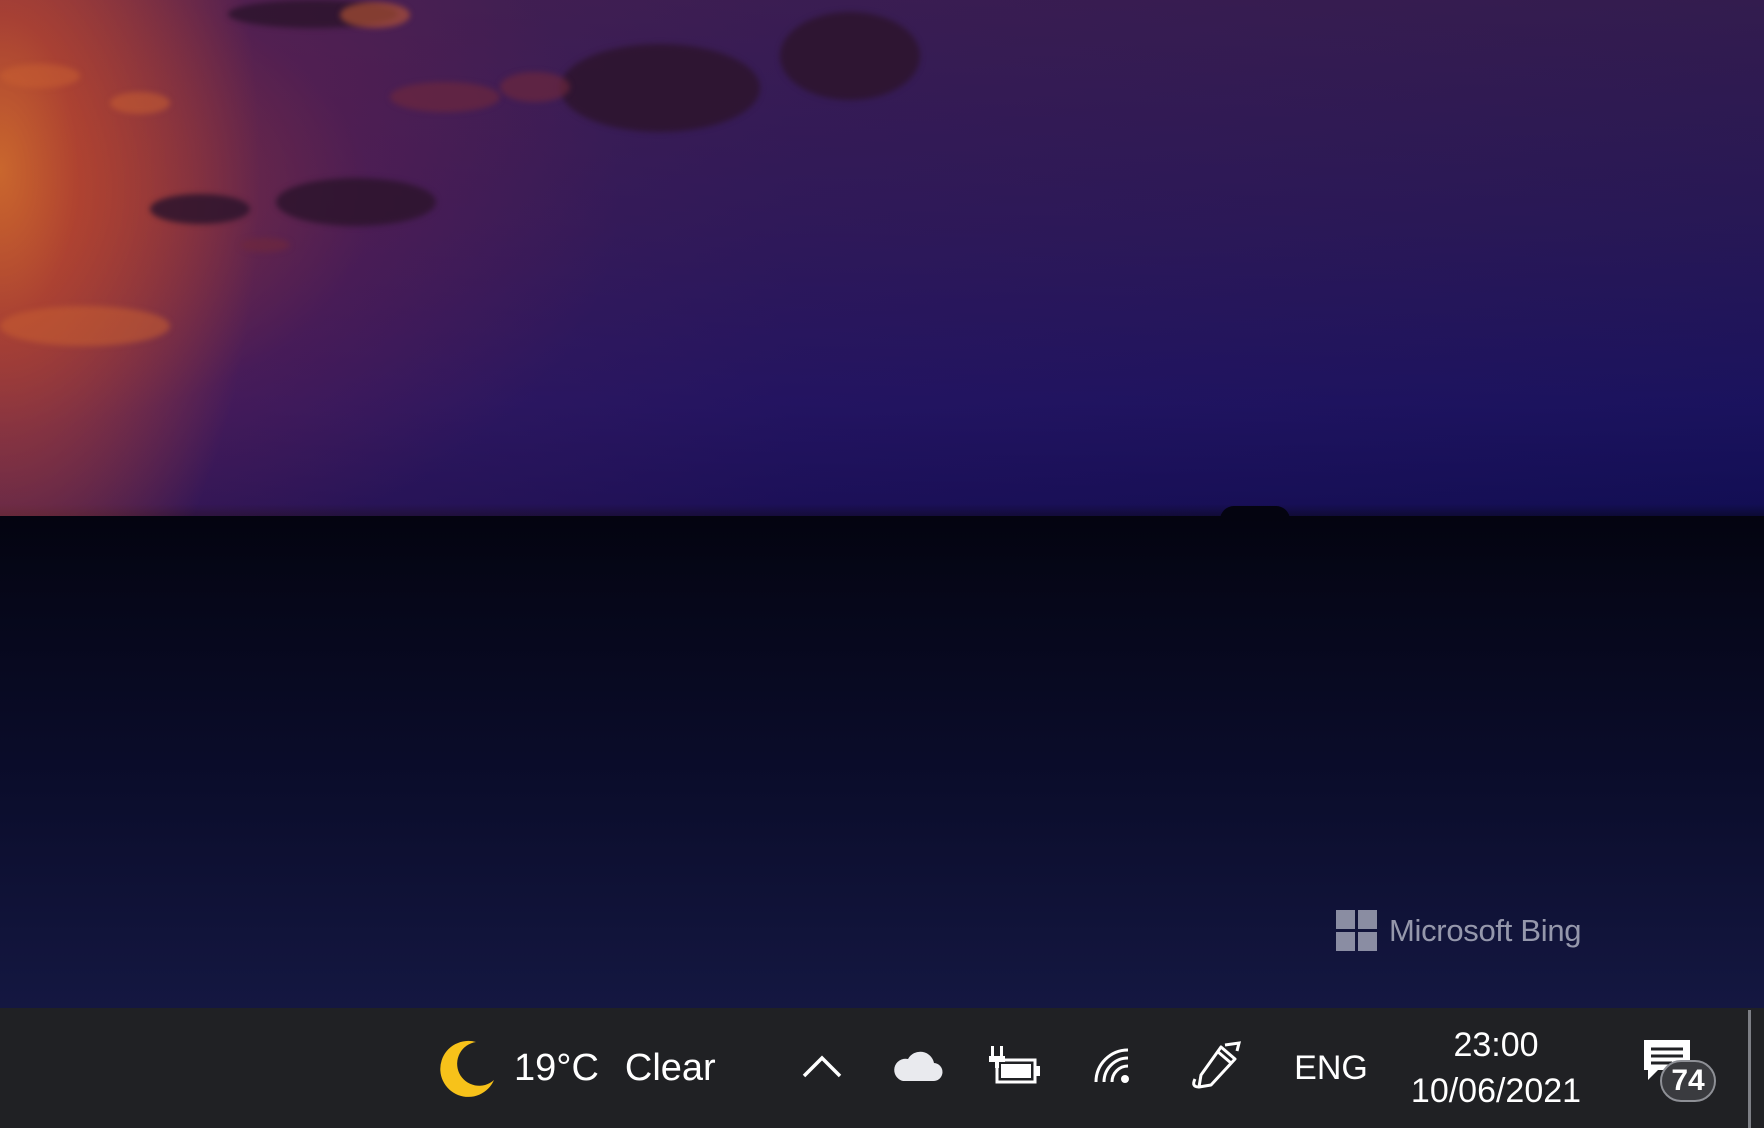  I want to click on windows-logo-icon, so click(1356, 930).